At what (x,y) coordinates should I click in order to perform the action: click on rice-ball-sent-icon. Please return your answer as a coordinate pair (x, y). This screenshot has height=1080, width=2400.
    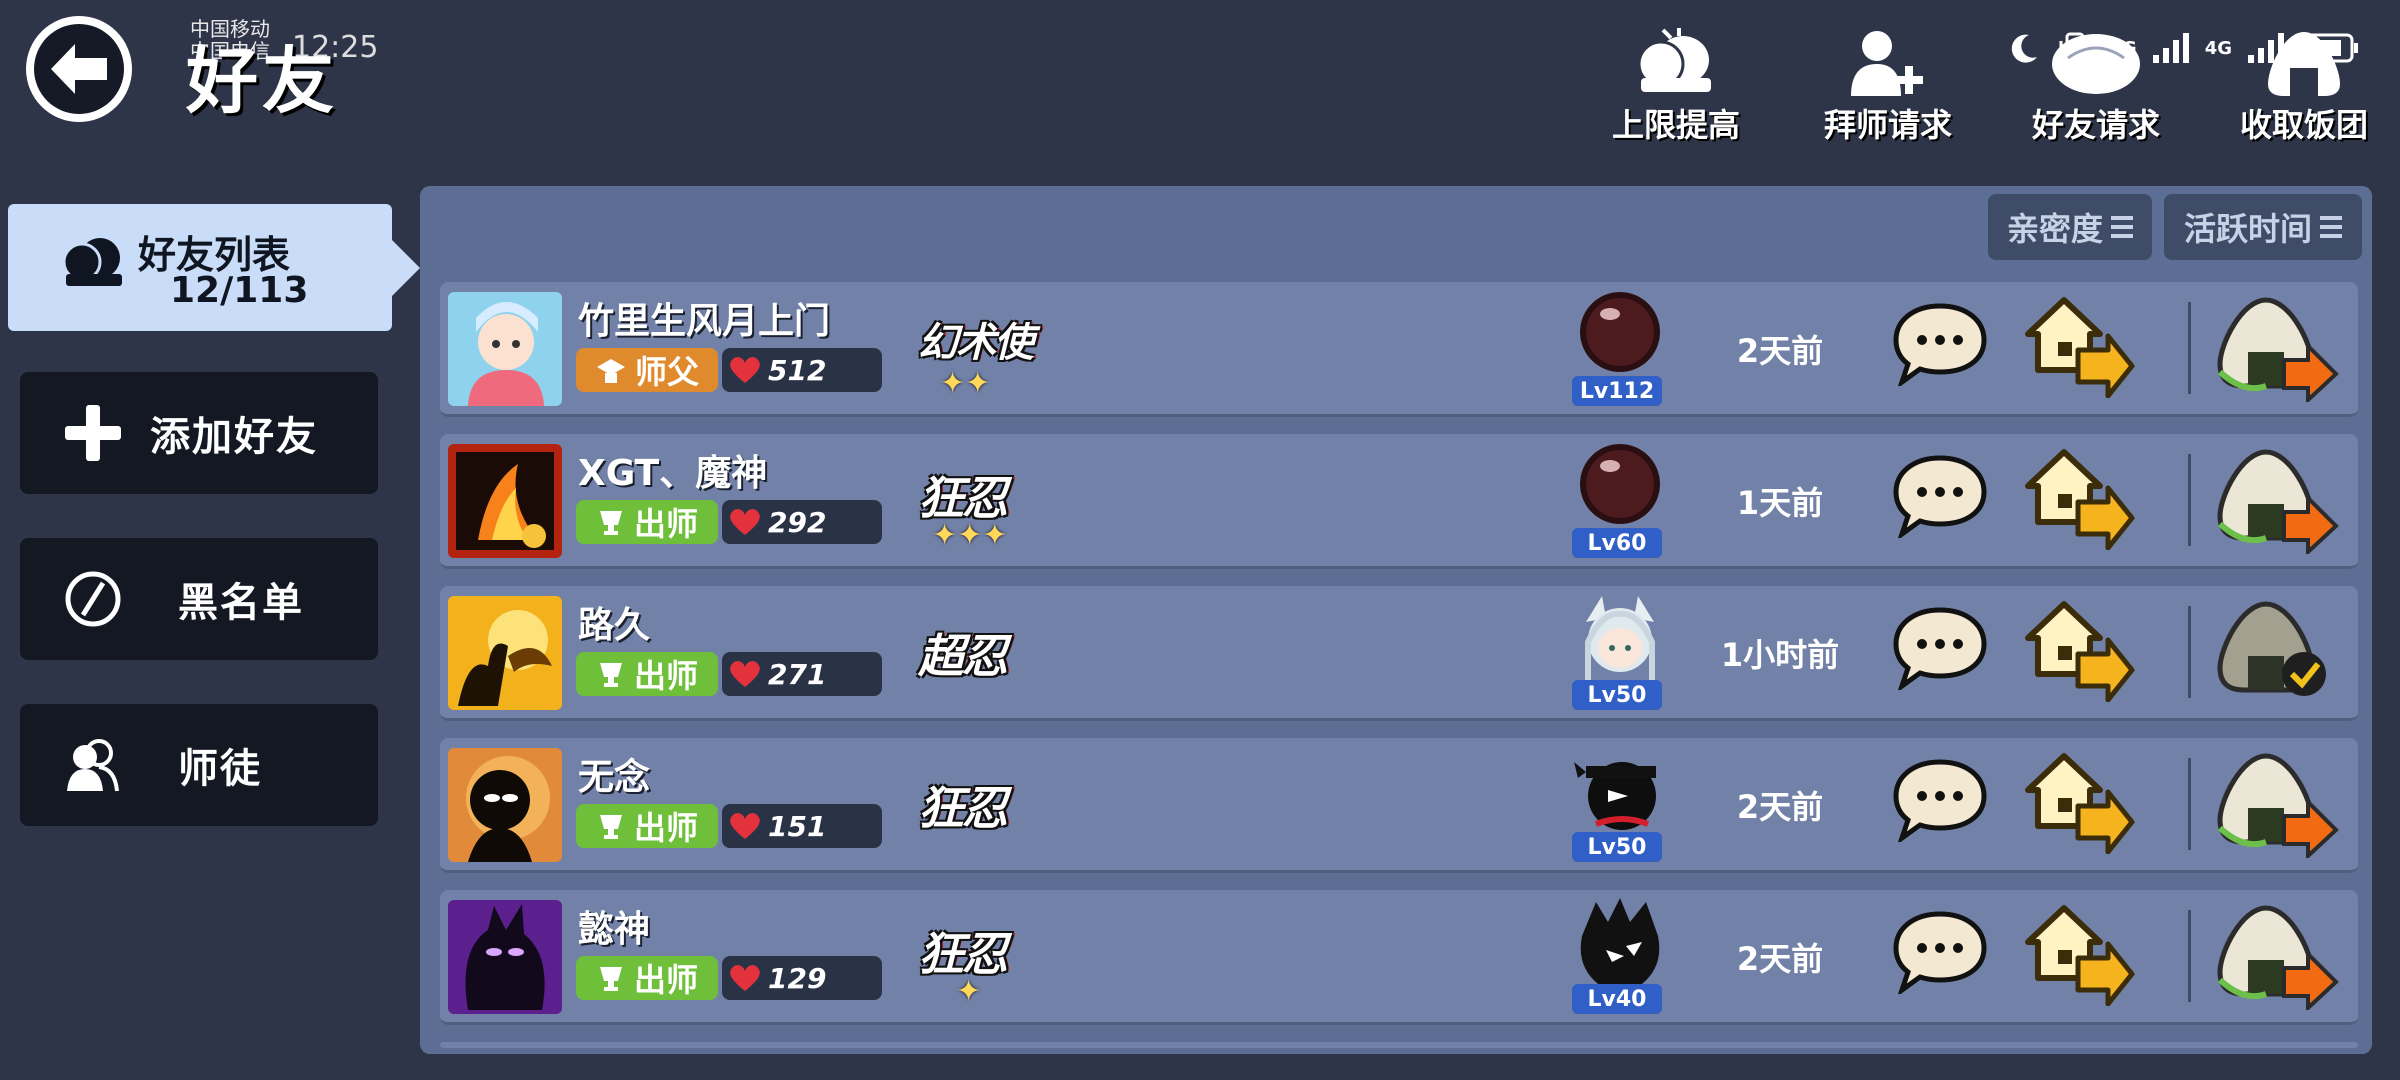
    Looking at the image, I should click on (2271, 648).